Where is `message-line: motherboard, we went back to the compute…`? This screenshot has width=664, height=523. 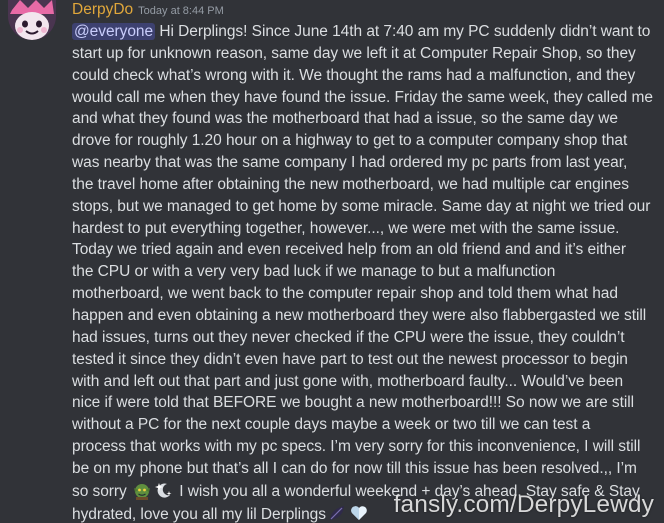
message-line: motherboard, we went back to the compute… is located at coordinates (345, 294).